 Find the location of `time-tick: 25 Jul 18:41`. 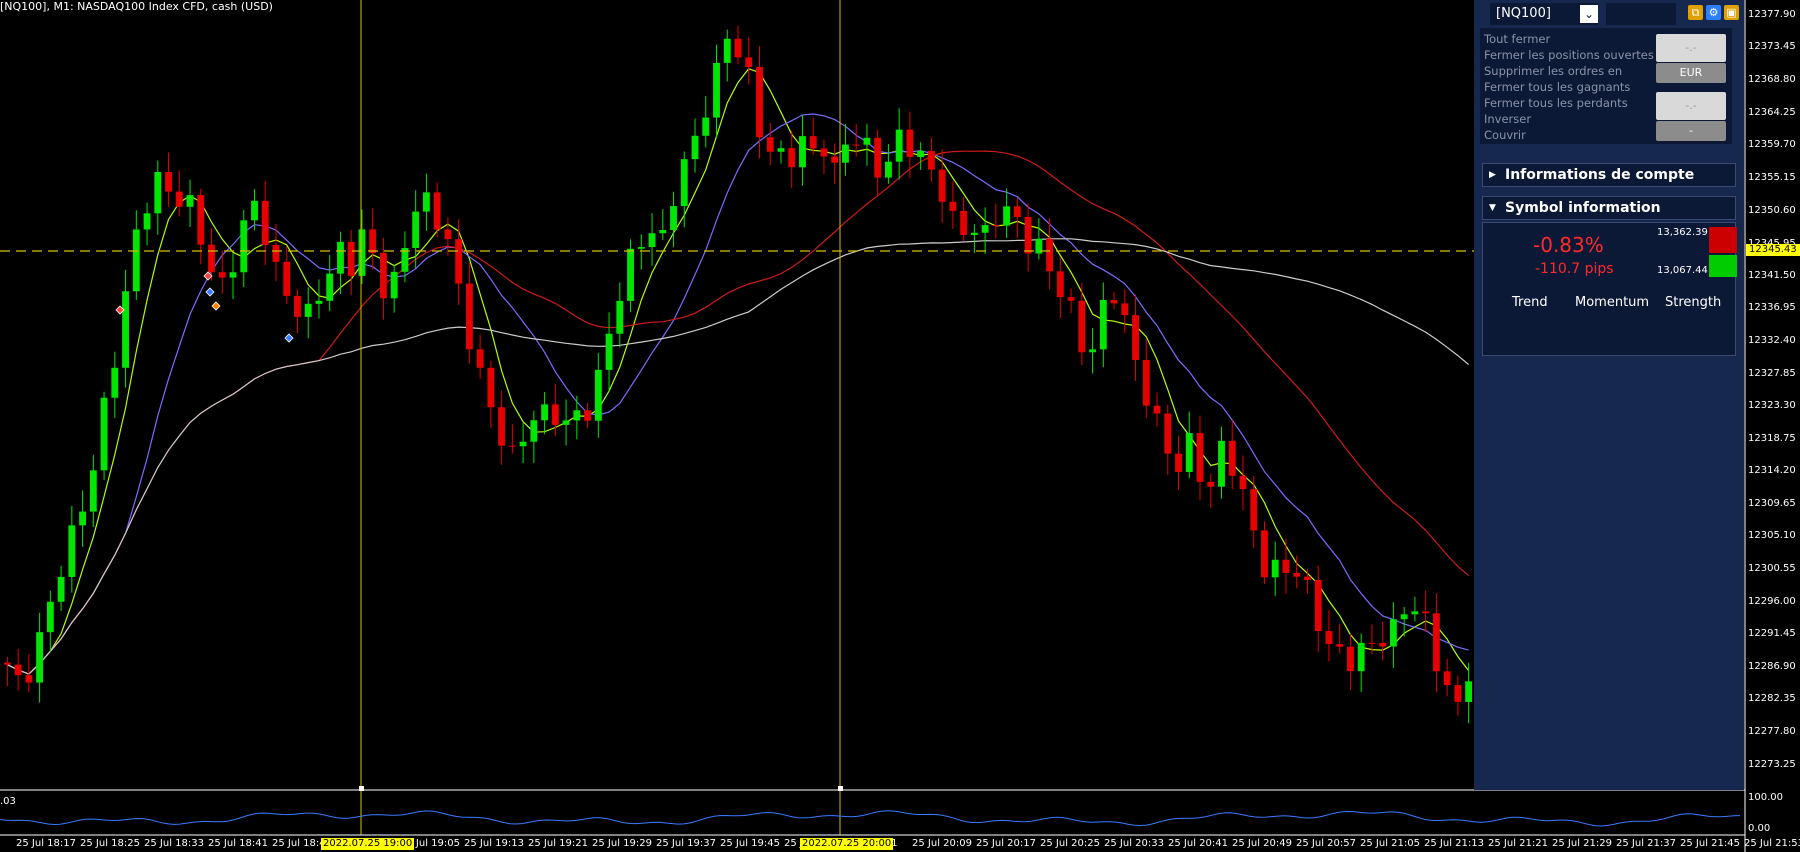

time-tick: 25 Jul 18:41 is located at coordinates (238, 843).